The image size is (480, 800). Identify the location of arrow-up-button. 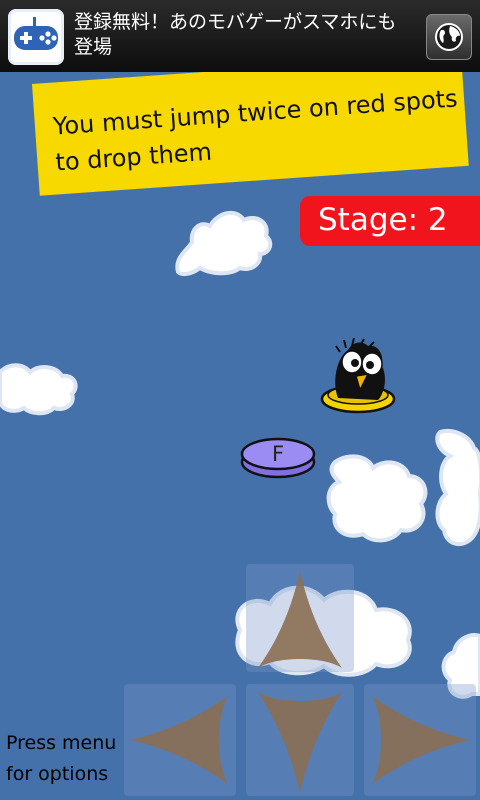
(300, 618).